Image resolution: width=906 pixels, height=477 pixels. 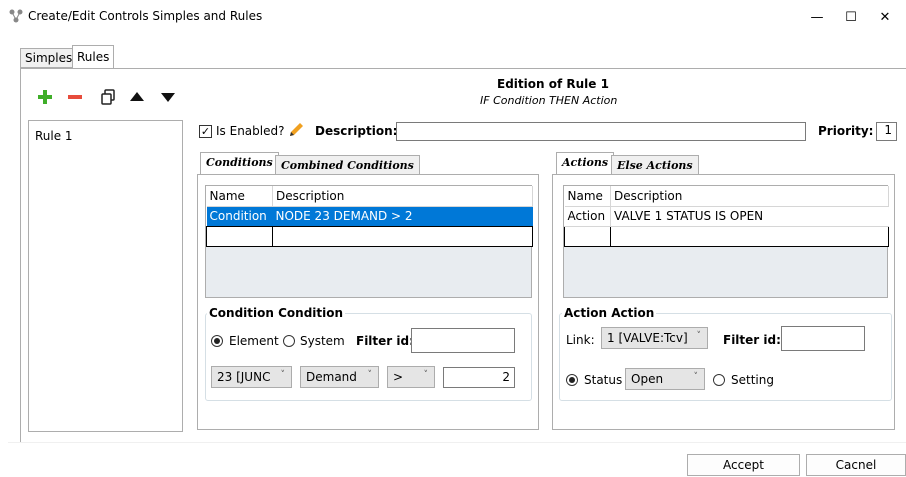 What do you see at coordinates (601, 131) in the screenshot?
I see `description-input` at bounding box center [601, 131].